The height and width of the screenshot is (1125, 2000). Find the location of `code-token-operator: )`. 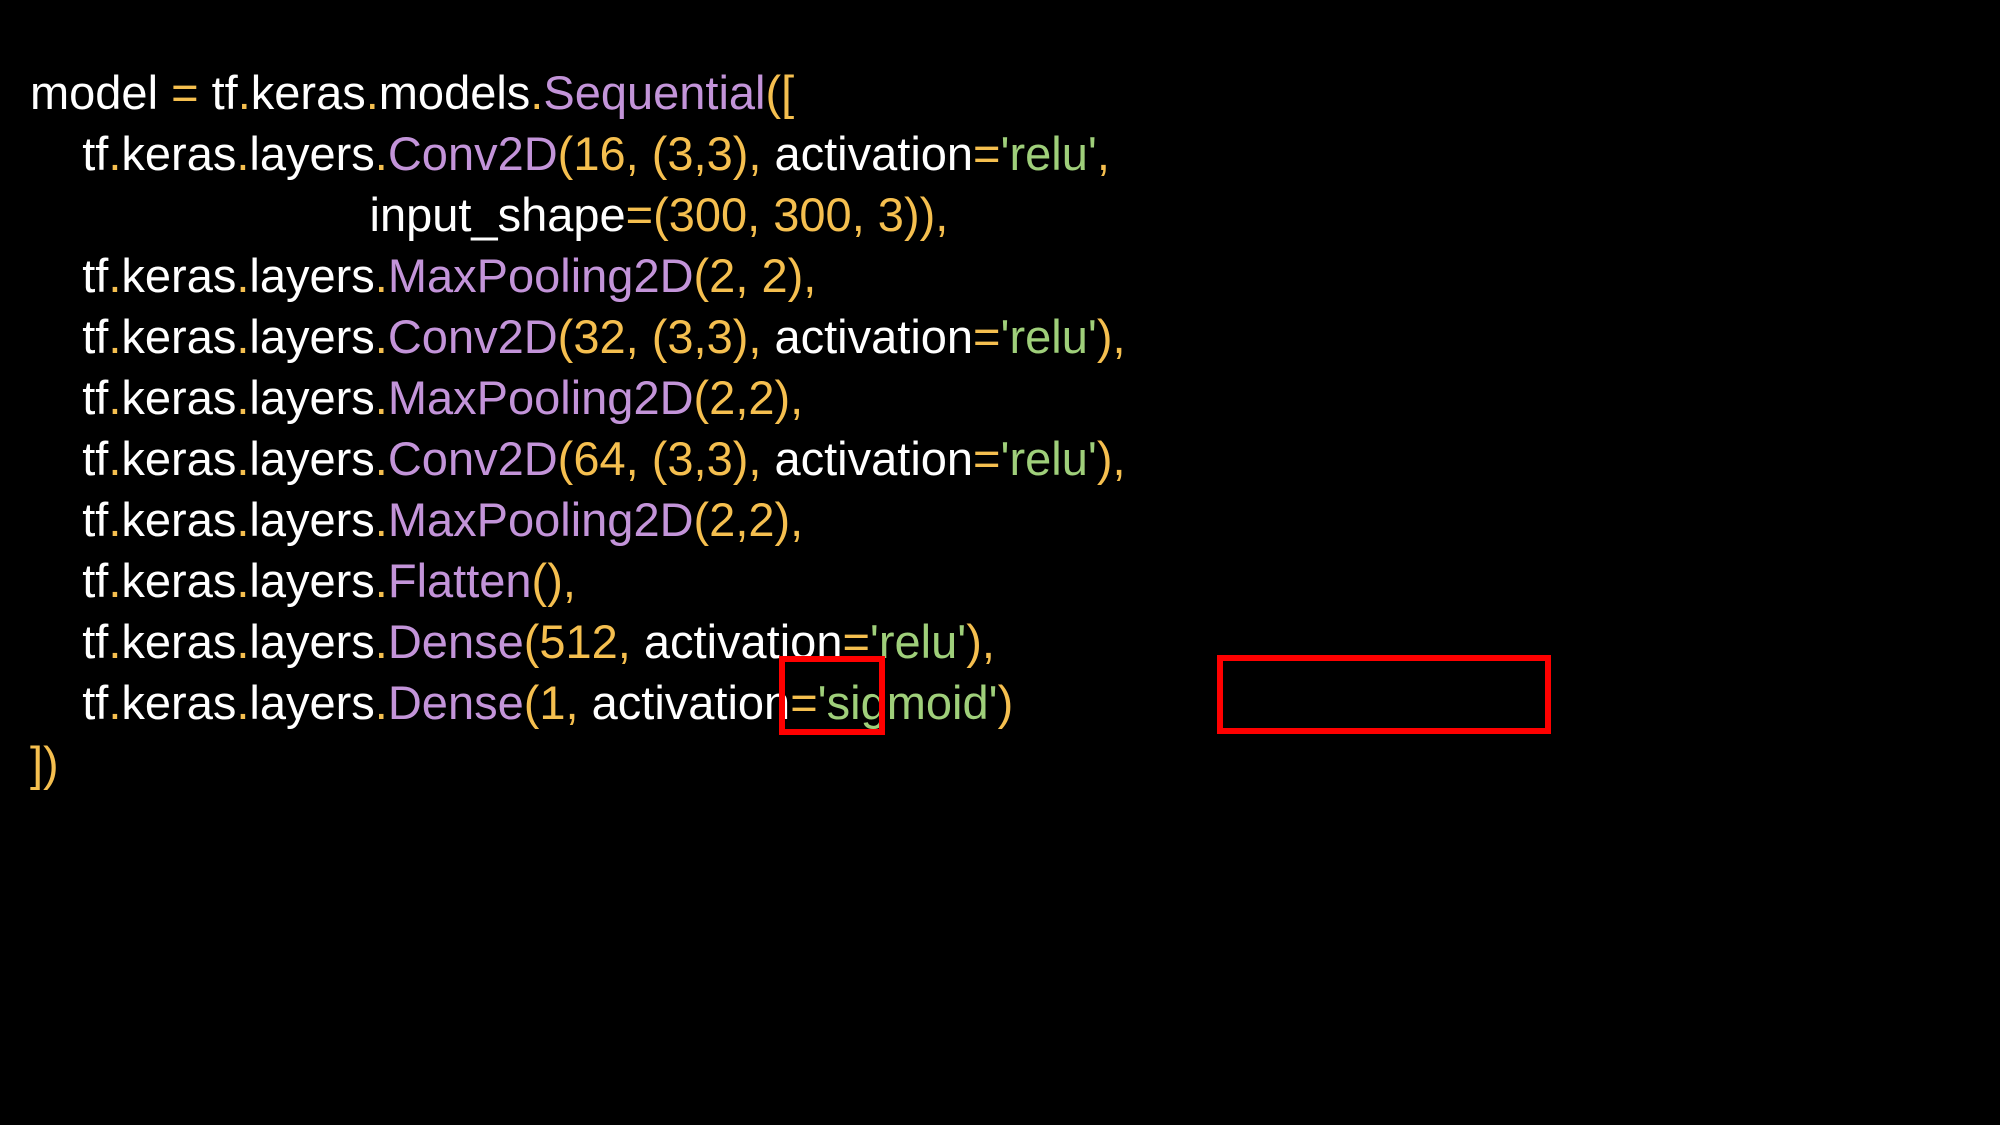

code-token-operator: ) is located at coordinates (1005, 702).